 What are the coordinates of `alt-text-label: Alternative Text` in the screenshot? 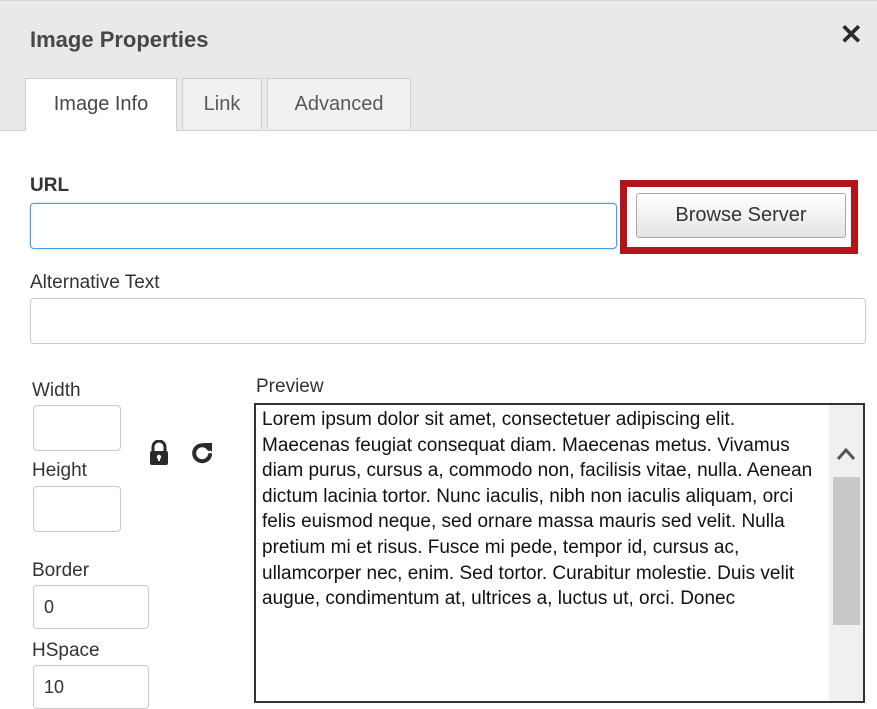 It's located at (95, 282).